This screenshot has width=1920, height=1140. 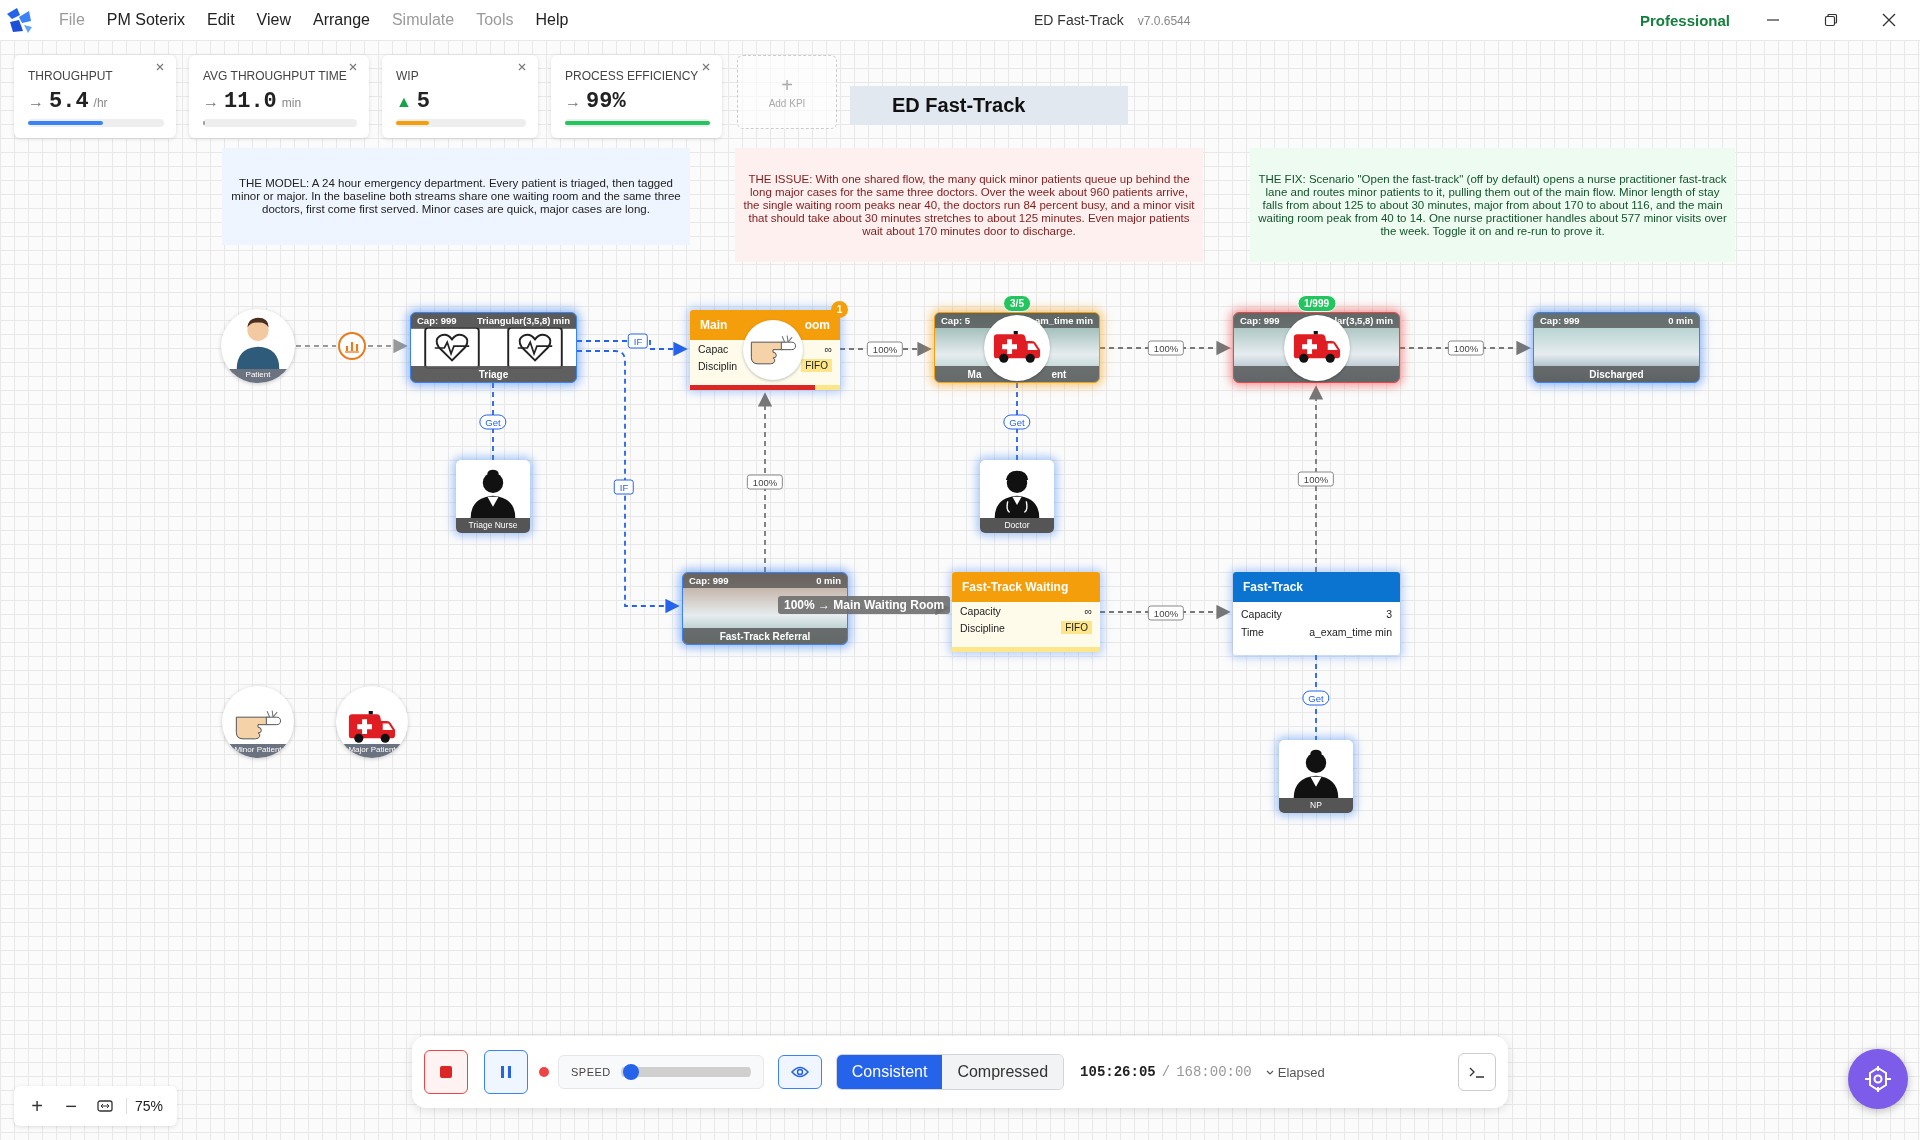 I want to click on canvas-title: ED Fast-Track, so click(x=989, y=105).